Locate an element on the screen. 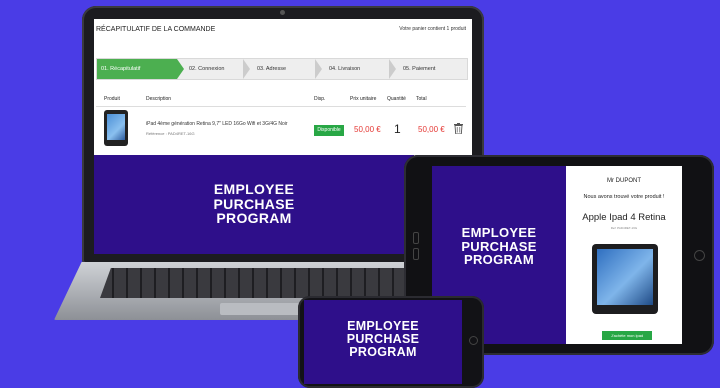 Image resolution: width=720 pixels, height=388 pixels. laptop-camera is located at coordinates (282, 12).